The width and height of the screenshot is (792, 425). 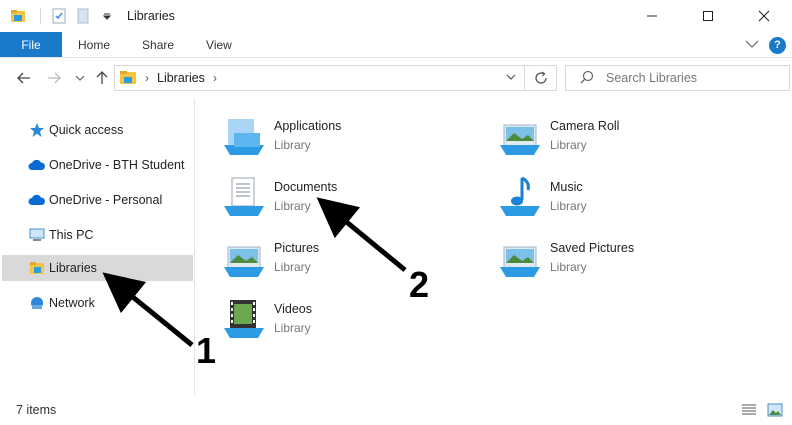 I want to click on library-item-music: Music Library, so click(x=624, y=196).